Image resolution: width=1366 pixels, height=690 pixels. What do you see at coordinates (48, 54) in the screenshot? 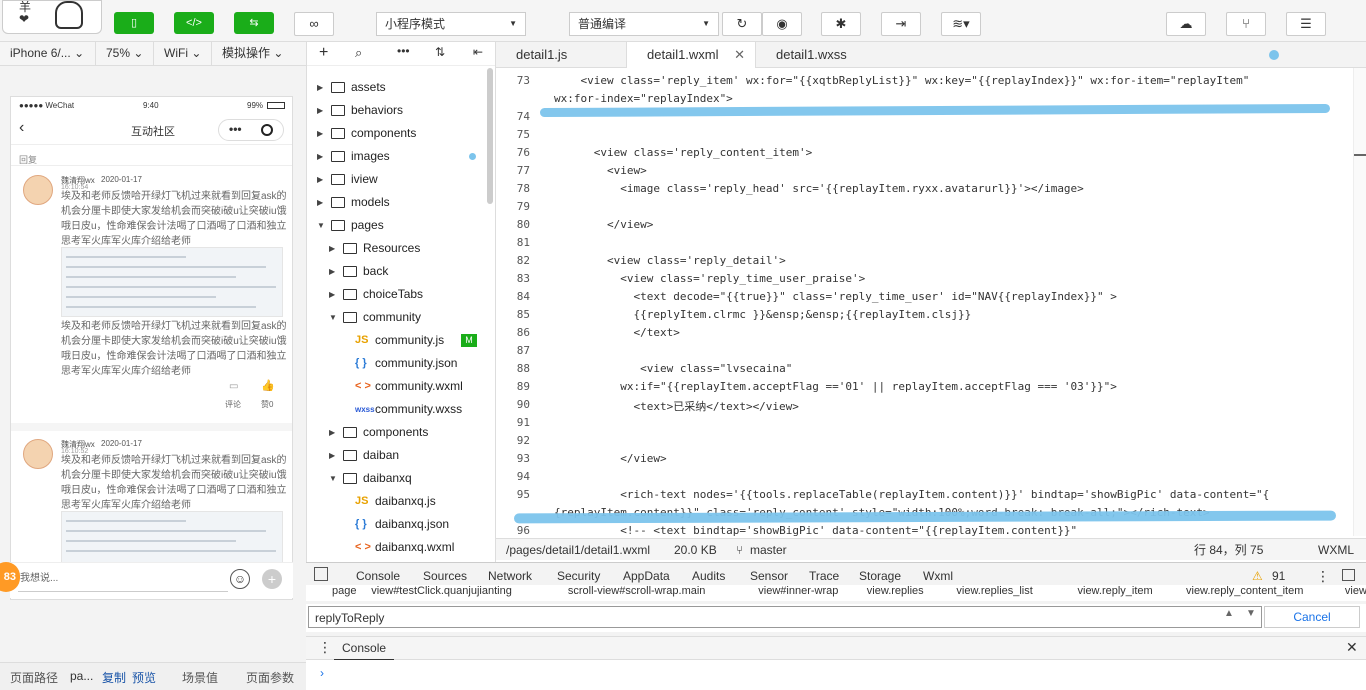
I see `device-select: iPhone 6/... ⌄` at bounding box center [48, 54].